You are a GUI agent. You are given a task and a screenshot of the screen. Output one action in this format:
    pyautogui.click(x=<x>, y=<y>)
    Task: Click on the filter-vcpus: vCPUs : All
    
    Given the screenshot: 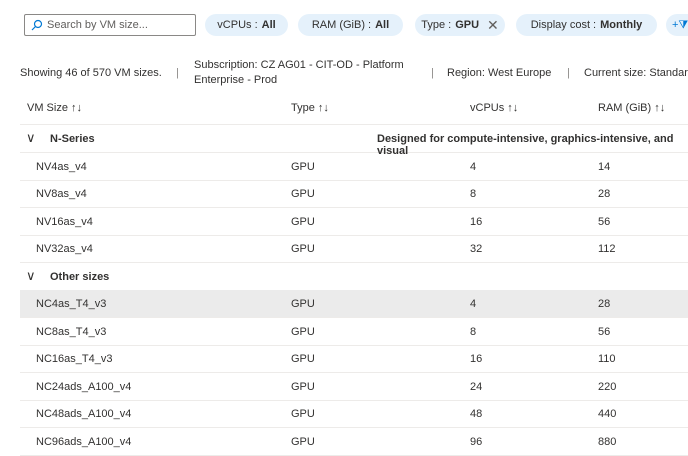 What is the action you would take?
    pyautogui.click(x=246, y=25)
    